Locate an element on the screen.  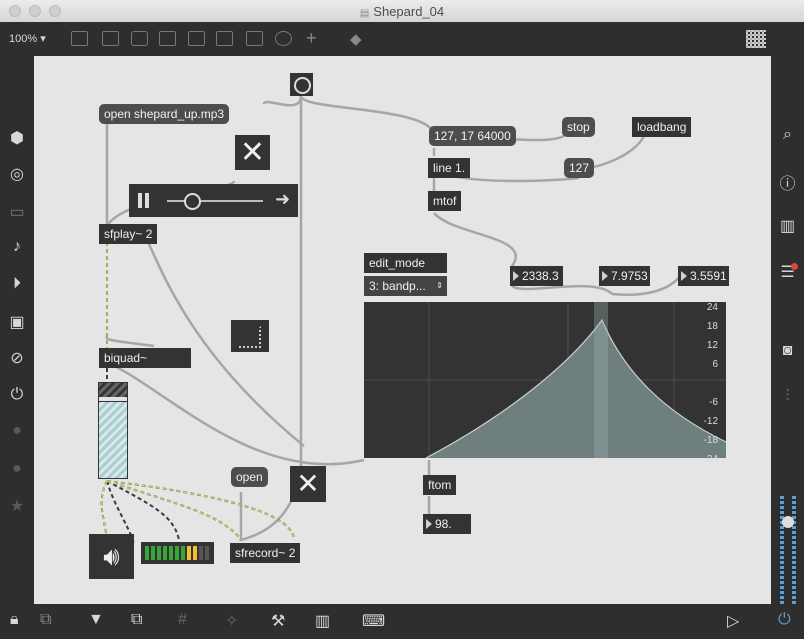
notification-dot is located at coordinates (794, 266).